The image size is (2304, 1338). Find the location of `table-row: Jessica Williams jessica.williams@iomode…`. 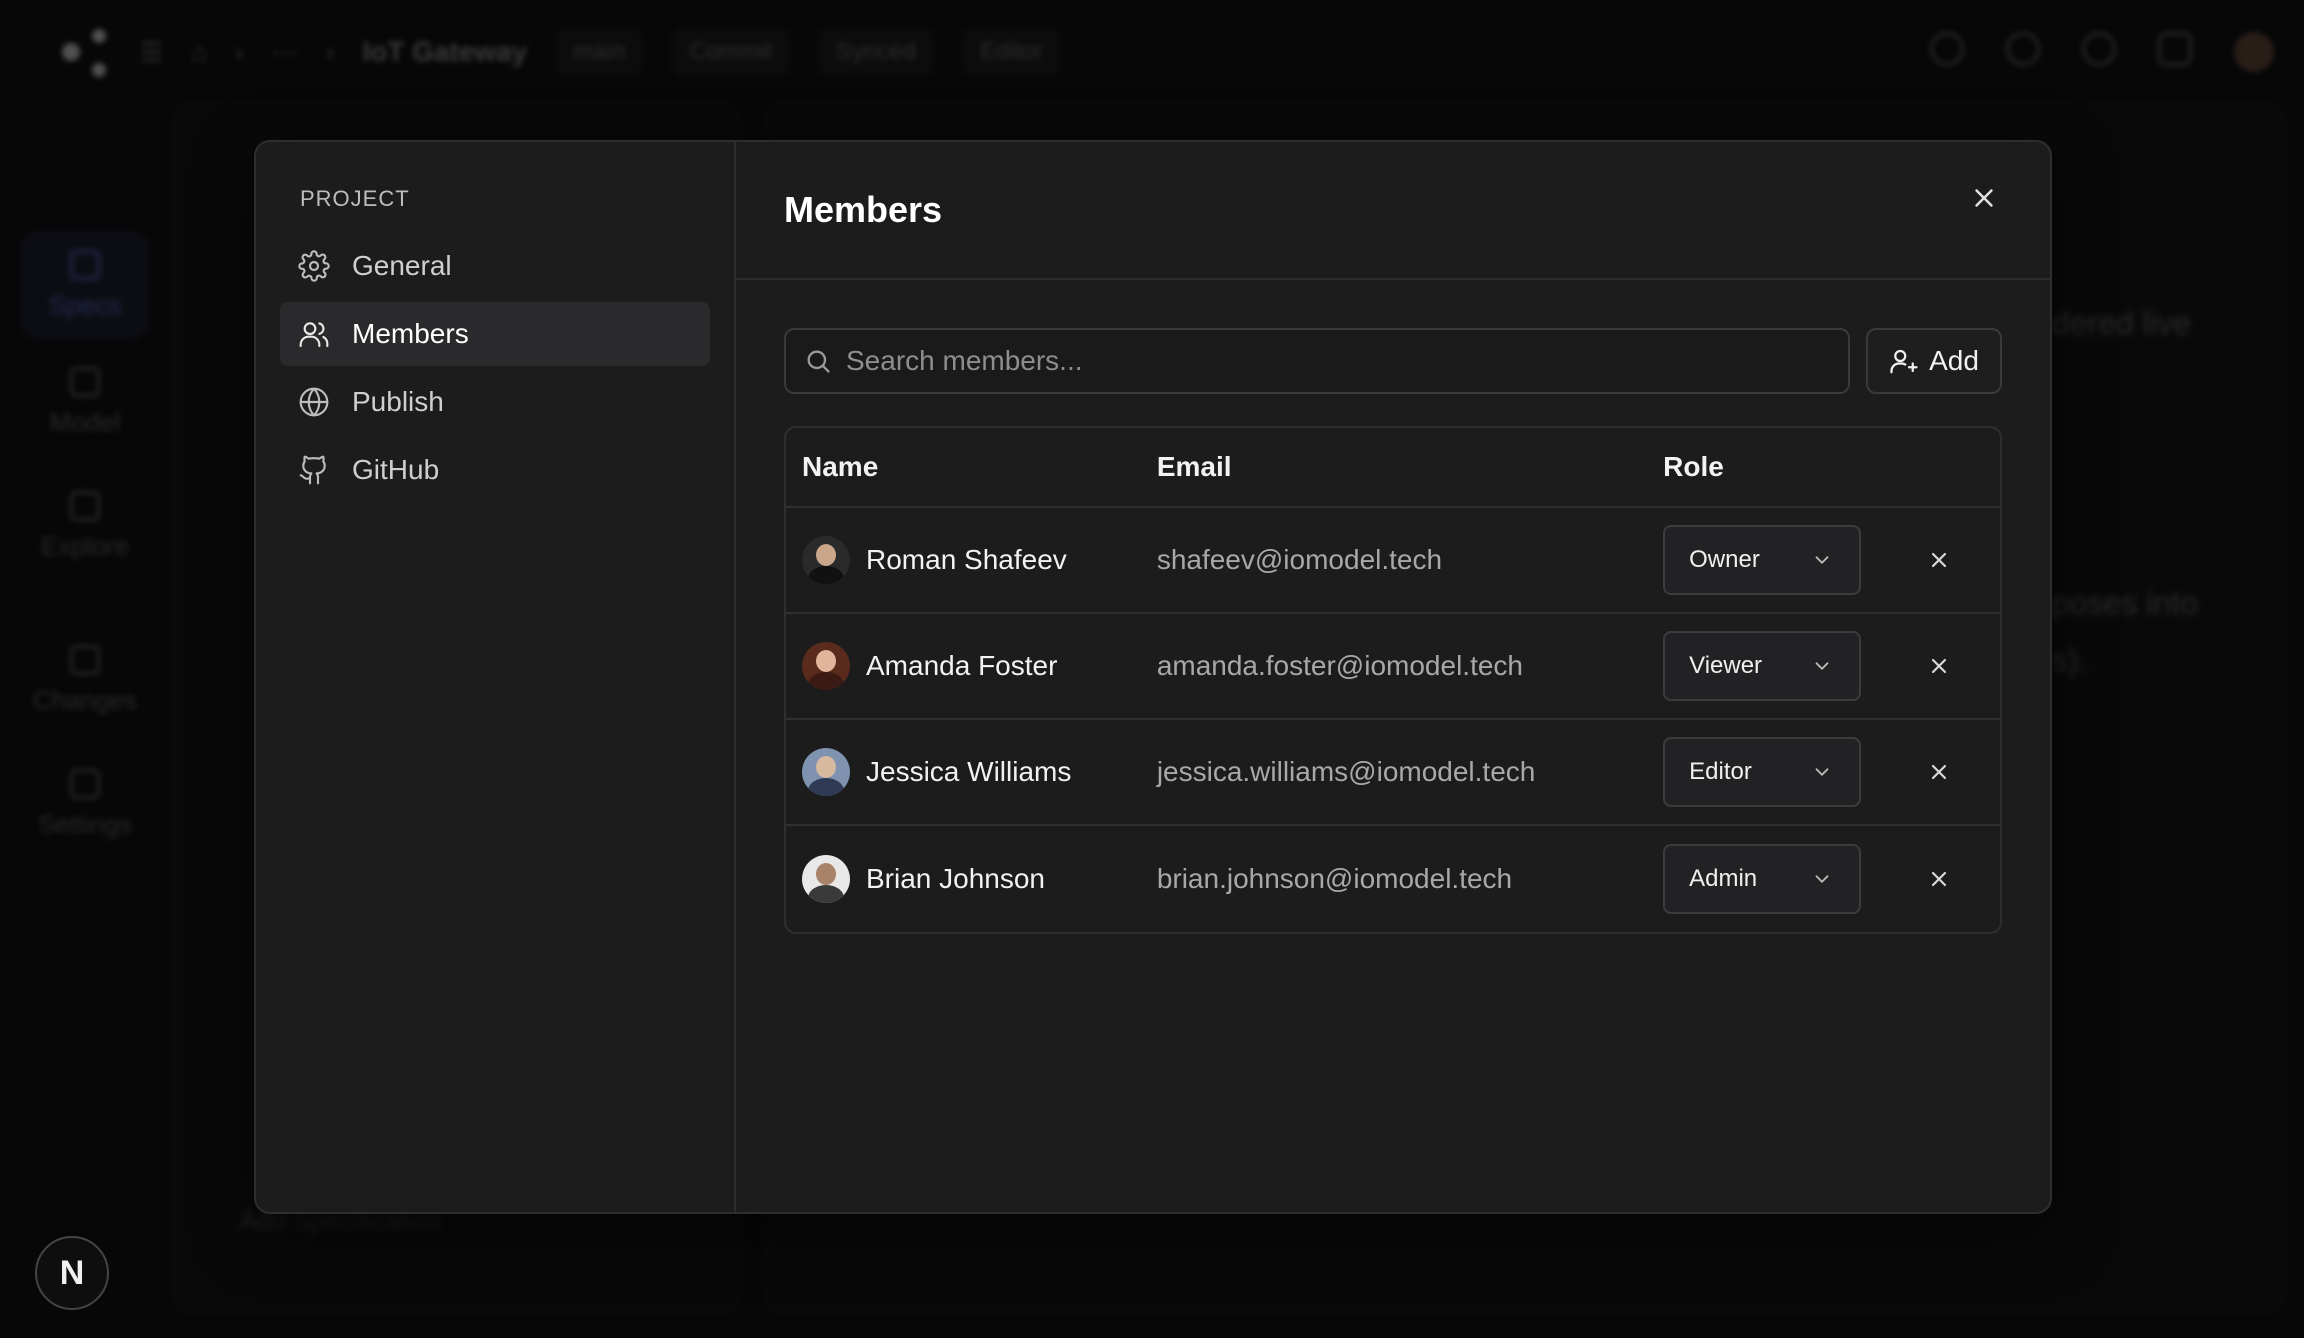

table-row: Jessica Williams jessica.williams@iomode… is located at coordinates (1393, 773).